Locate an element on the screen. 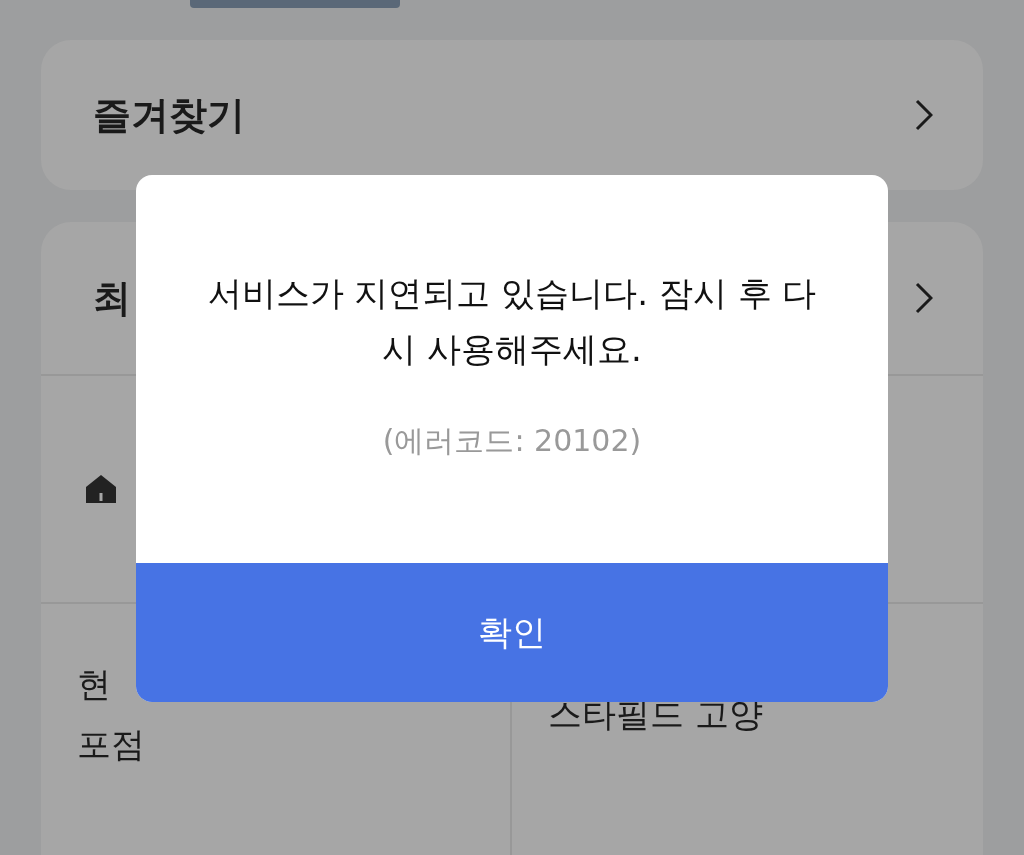 Image resolution: width=1024 pixels, height=855 pixels. card-title: 즐겨찾기 is located at coordinates (169, 115).